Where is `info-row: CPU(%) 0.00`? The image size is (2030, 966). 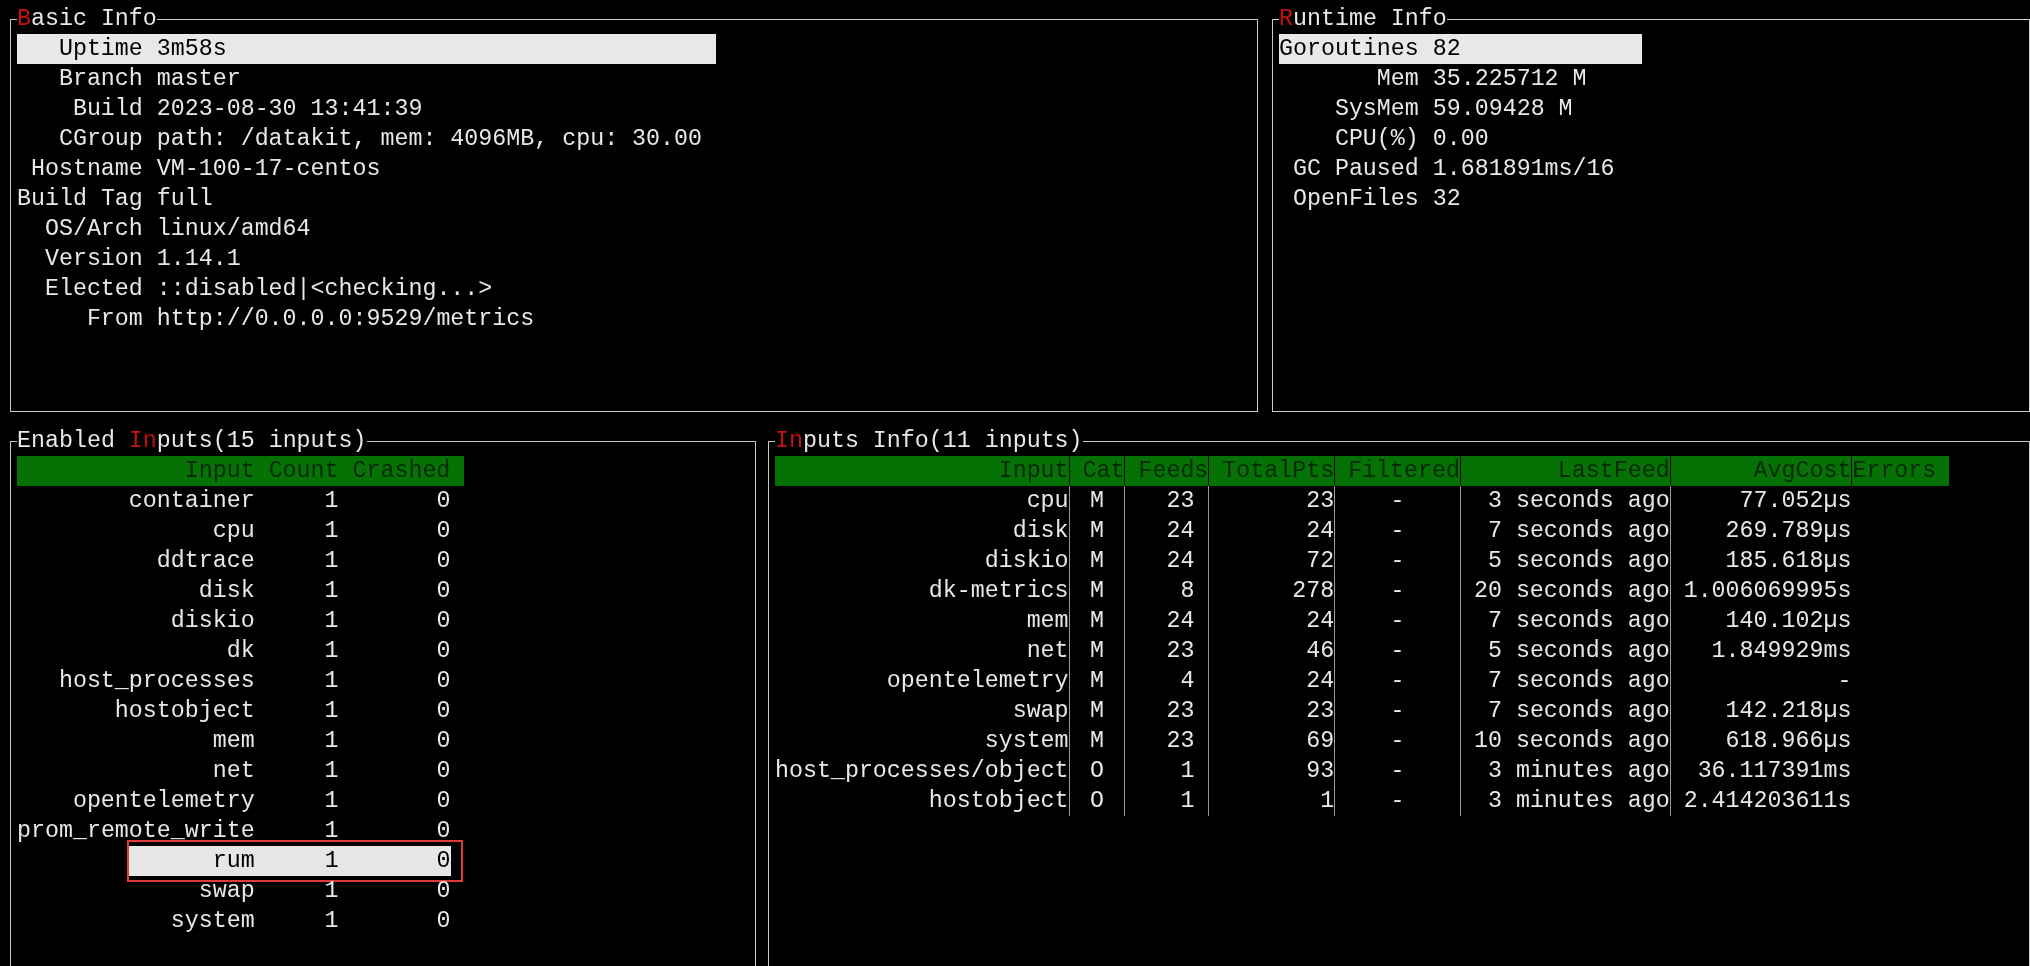
info-row: CPU(%) 0.00 is located at coordinates (1461, 139).